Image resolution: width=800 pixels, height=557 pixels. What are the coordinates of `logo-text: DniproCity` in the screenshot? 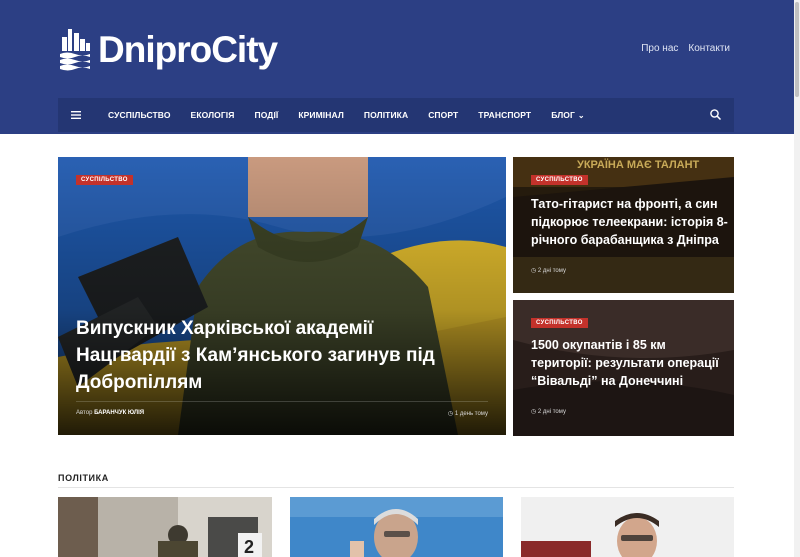 It's located at (188, 49).